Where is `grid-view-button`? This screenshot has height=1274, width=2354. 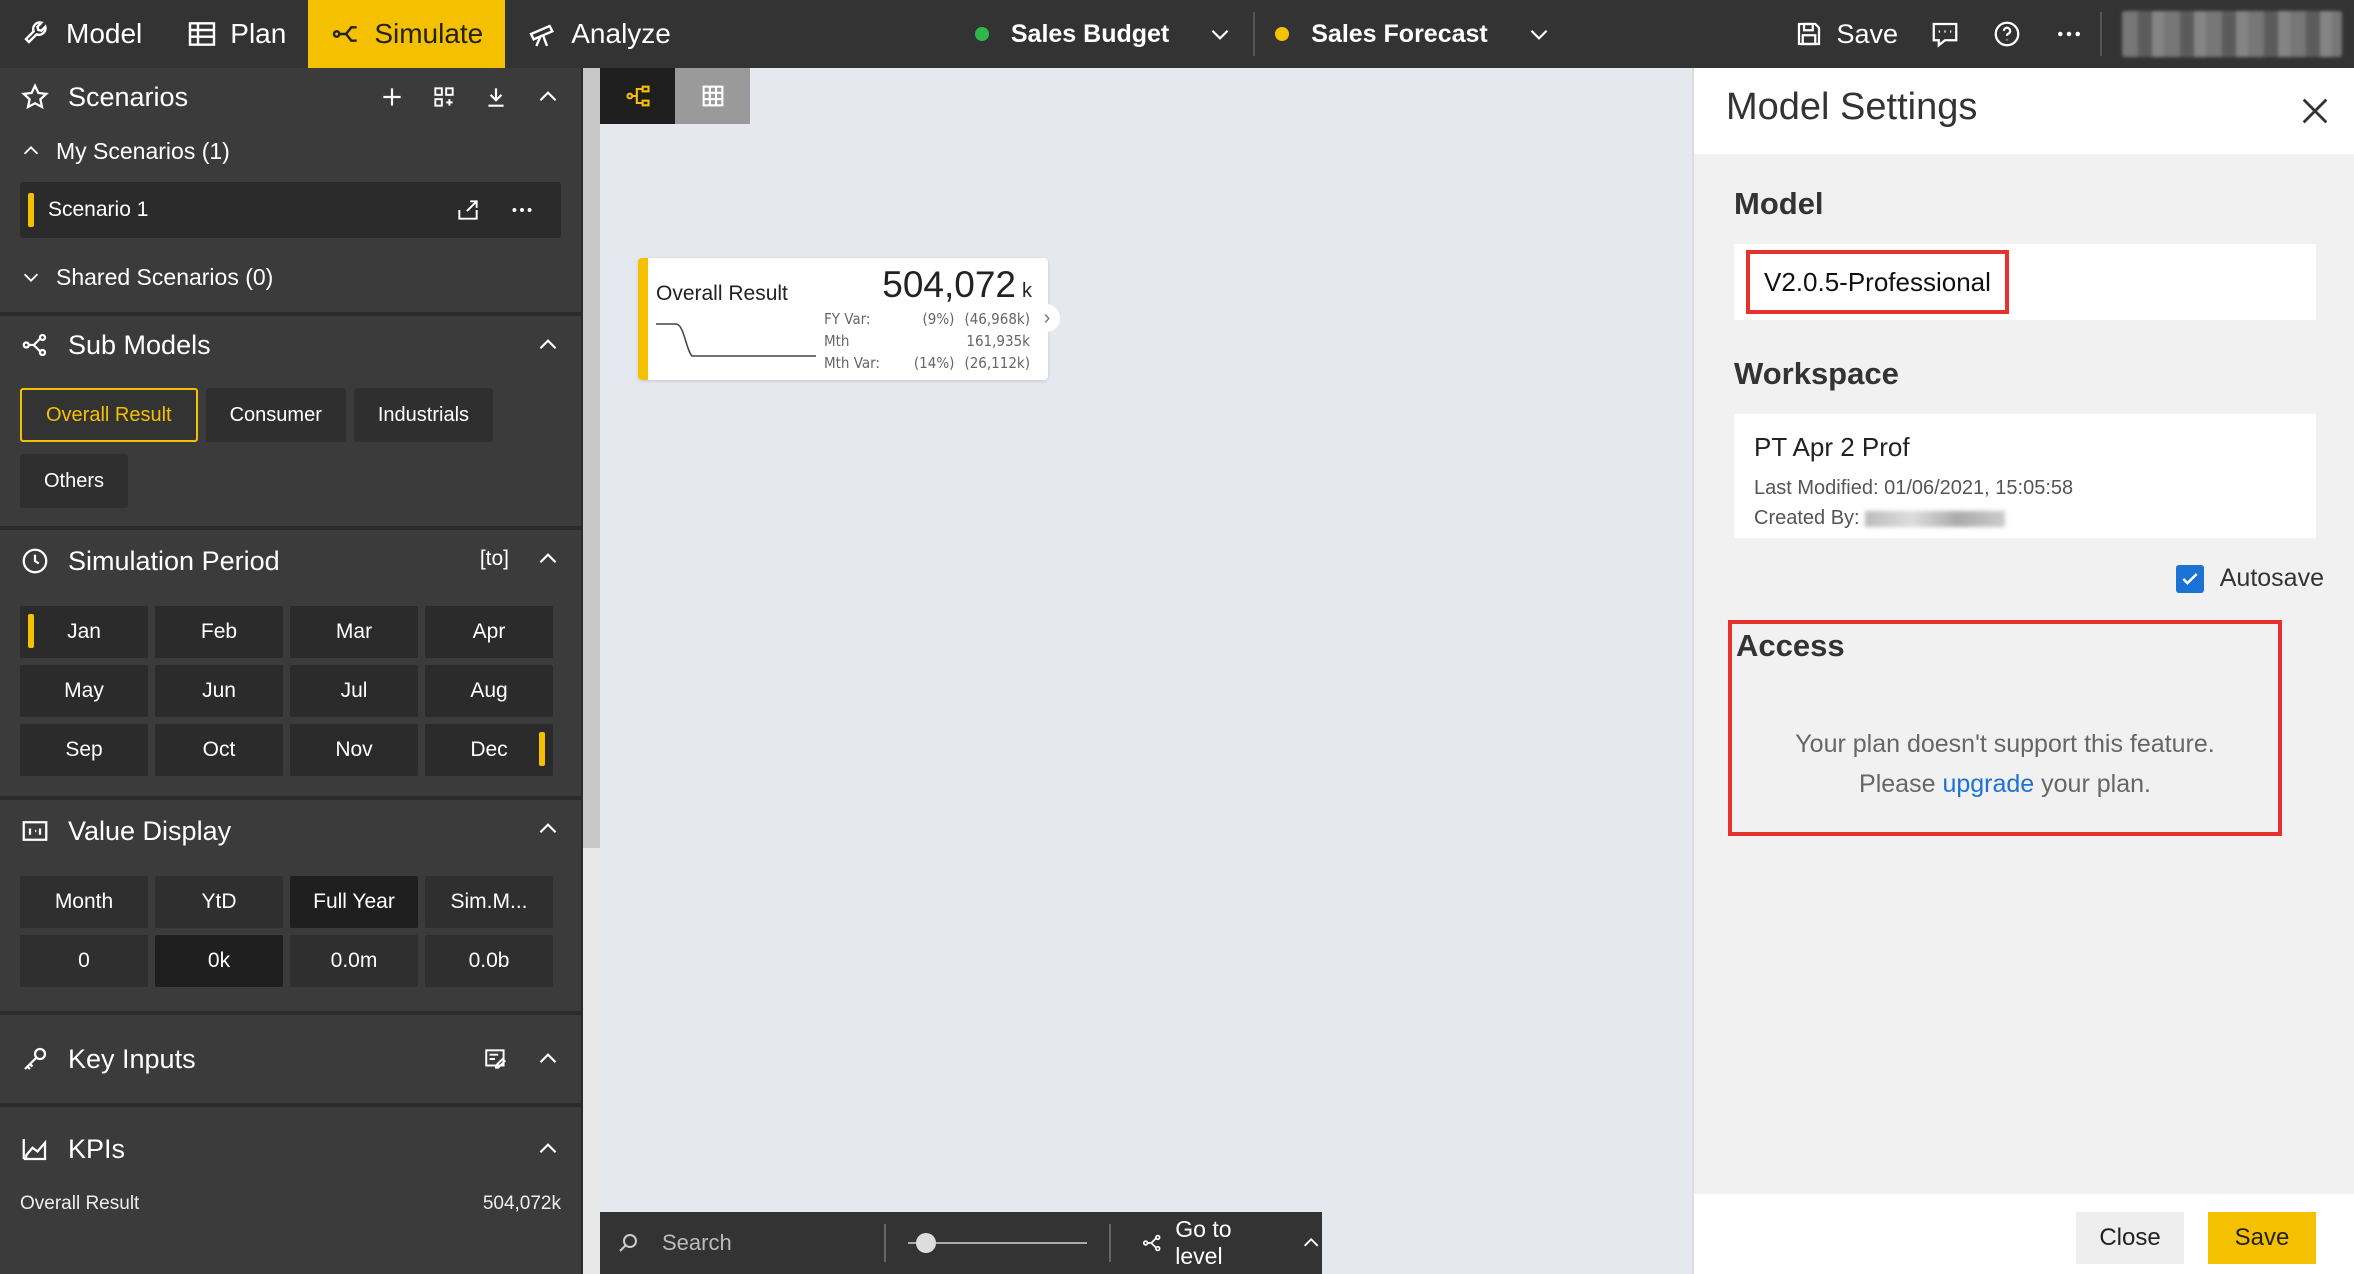
grid-view-button is located at coordinates (712, 96).